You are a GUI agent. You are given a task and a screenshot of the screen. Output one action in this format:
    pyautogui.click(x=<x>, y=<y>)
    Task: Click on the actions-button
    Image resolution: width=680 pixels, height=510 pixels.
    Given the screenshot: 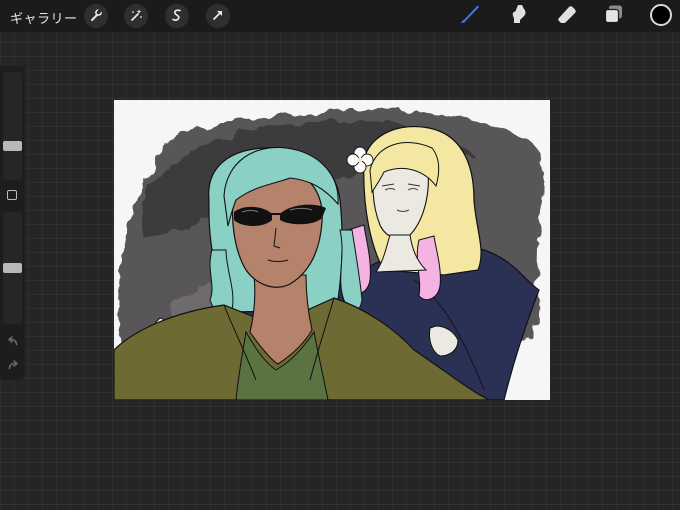 What is the action you would take?
    pyautogui.click(x=96, y=16)
    